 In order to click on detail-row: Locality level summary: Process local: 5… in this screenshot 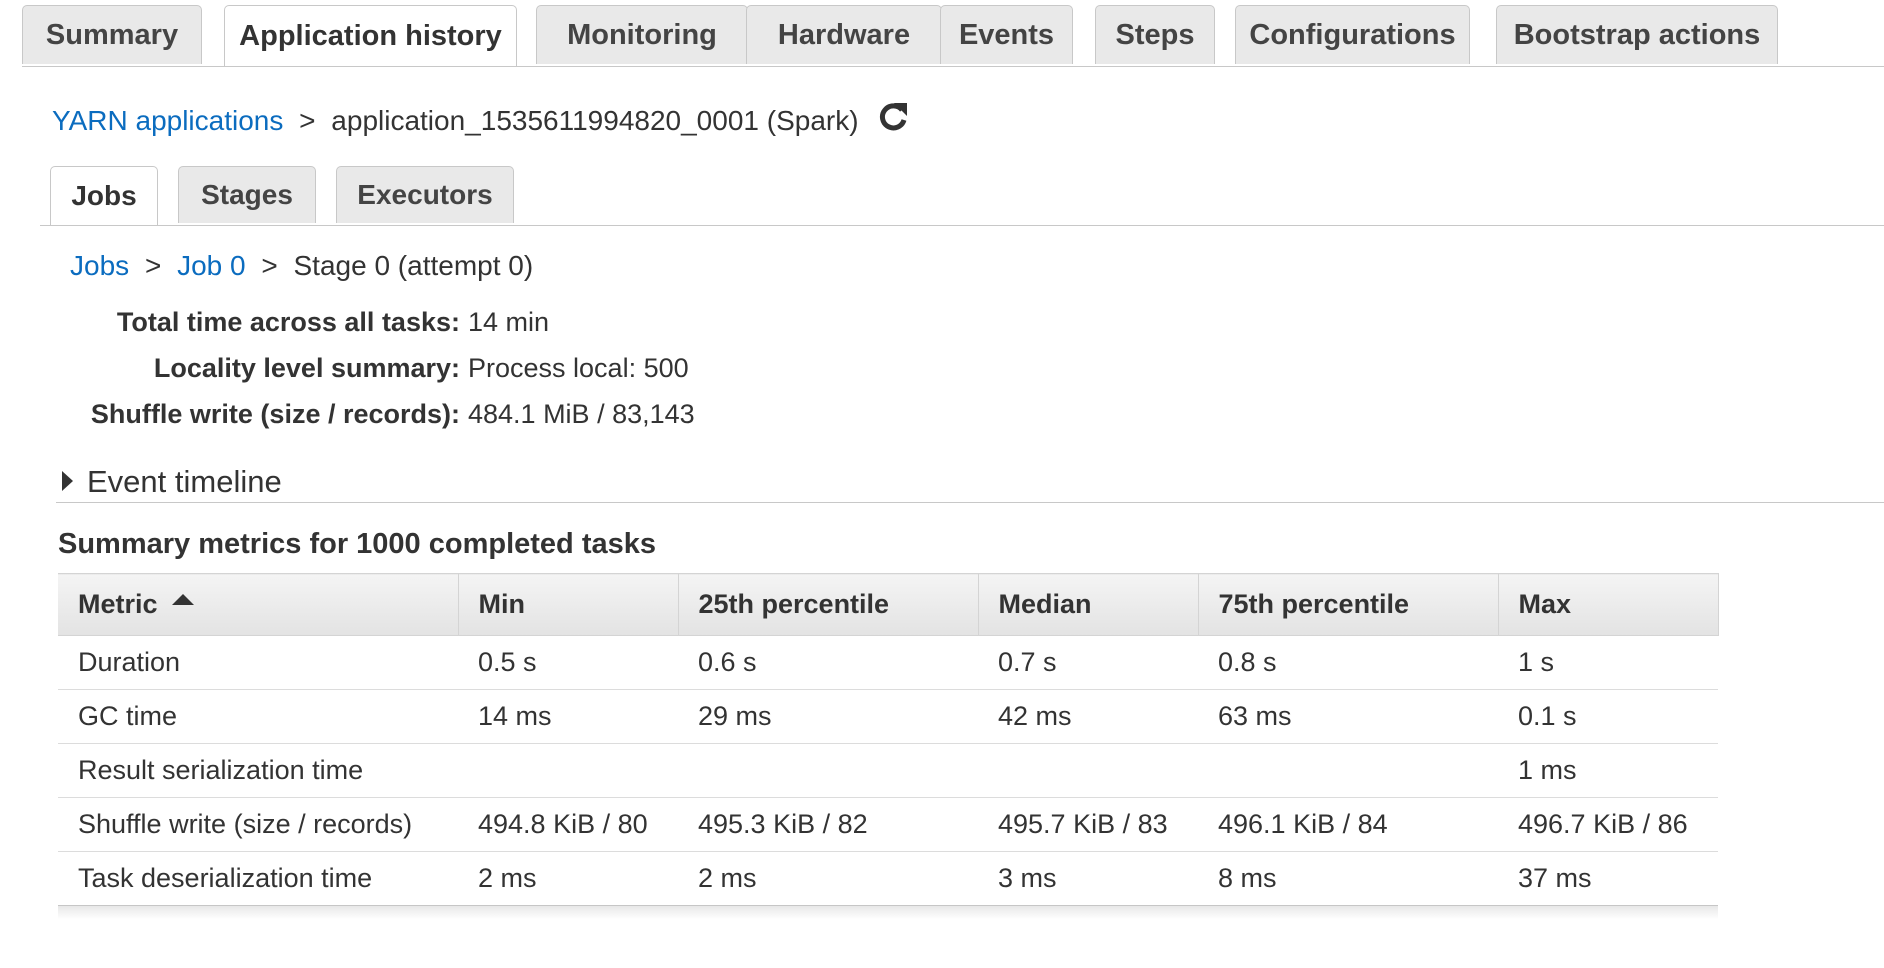, I will do `click(450, 368)`.